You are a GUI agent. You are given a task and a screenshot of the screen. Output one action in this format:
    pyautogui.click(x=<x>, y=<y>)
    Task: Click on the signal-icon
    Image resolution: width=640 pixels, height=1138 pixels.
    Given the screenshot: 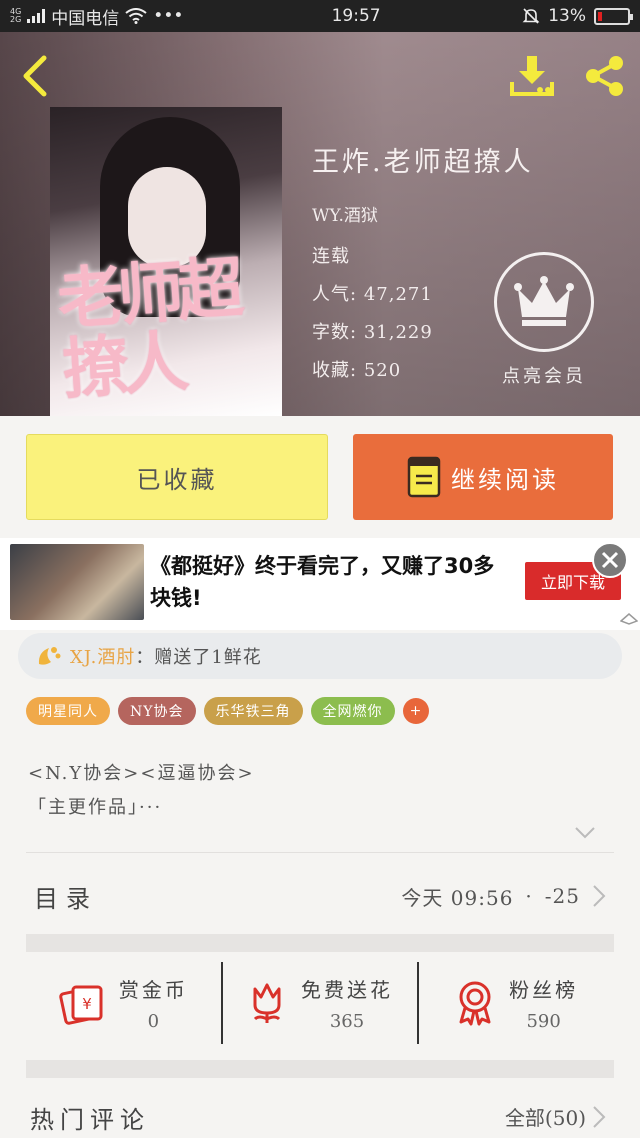 What is the action you would take?
    pyautogui.click(x=36, y=16)
    